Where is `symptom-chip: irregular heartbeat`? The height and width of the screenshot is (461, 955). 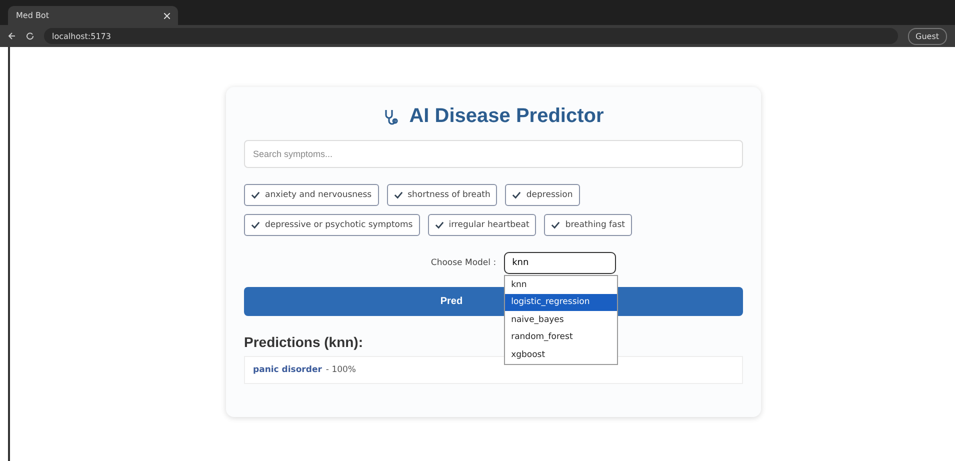
symptom-chip: irregular heartbeat is located at coordinates (482, 225).